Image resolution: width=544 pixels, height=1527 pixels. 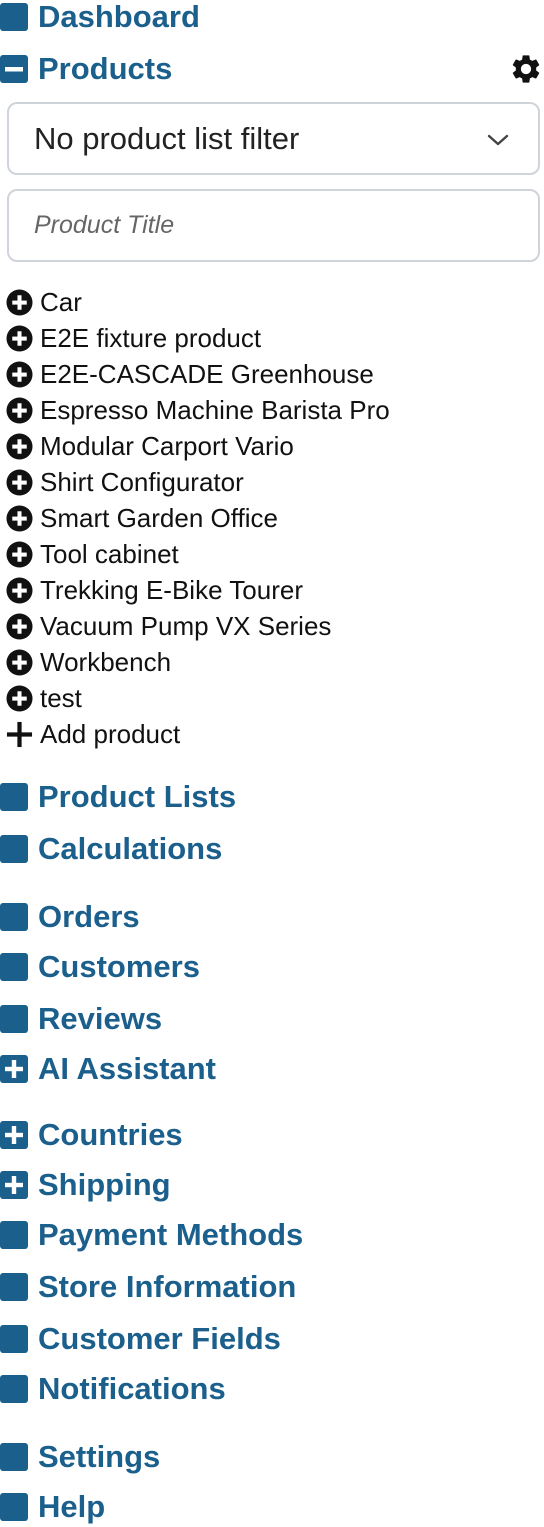 I want to click on nav-item-dashboard: Dashboard, so click(x=100, y=18).